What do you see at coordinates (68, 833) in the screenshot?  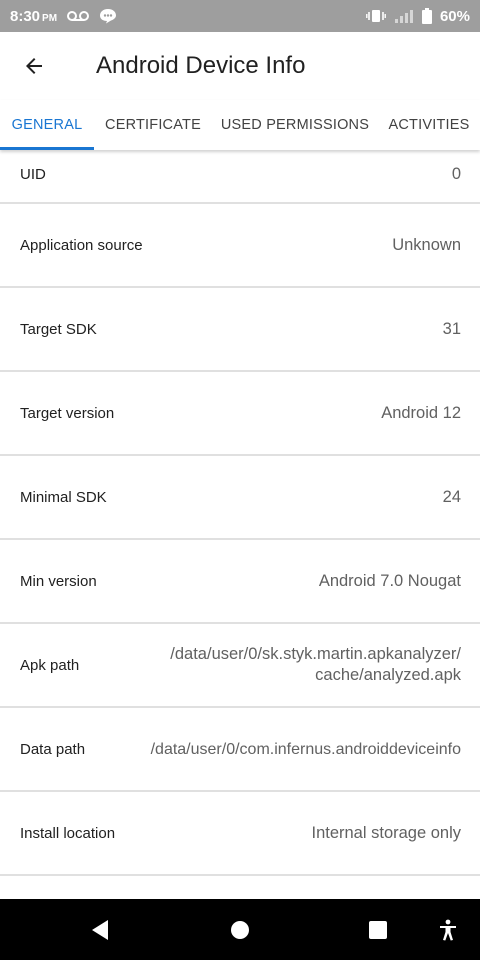 I see `row-label: Install location` at bounding box center [68, 833].